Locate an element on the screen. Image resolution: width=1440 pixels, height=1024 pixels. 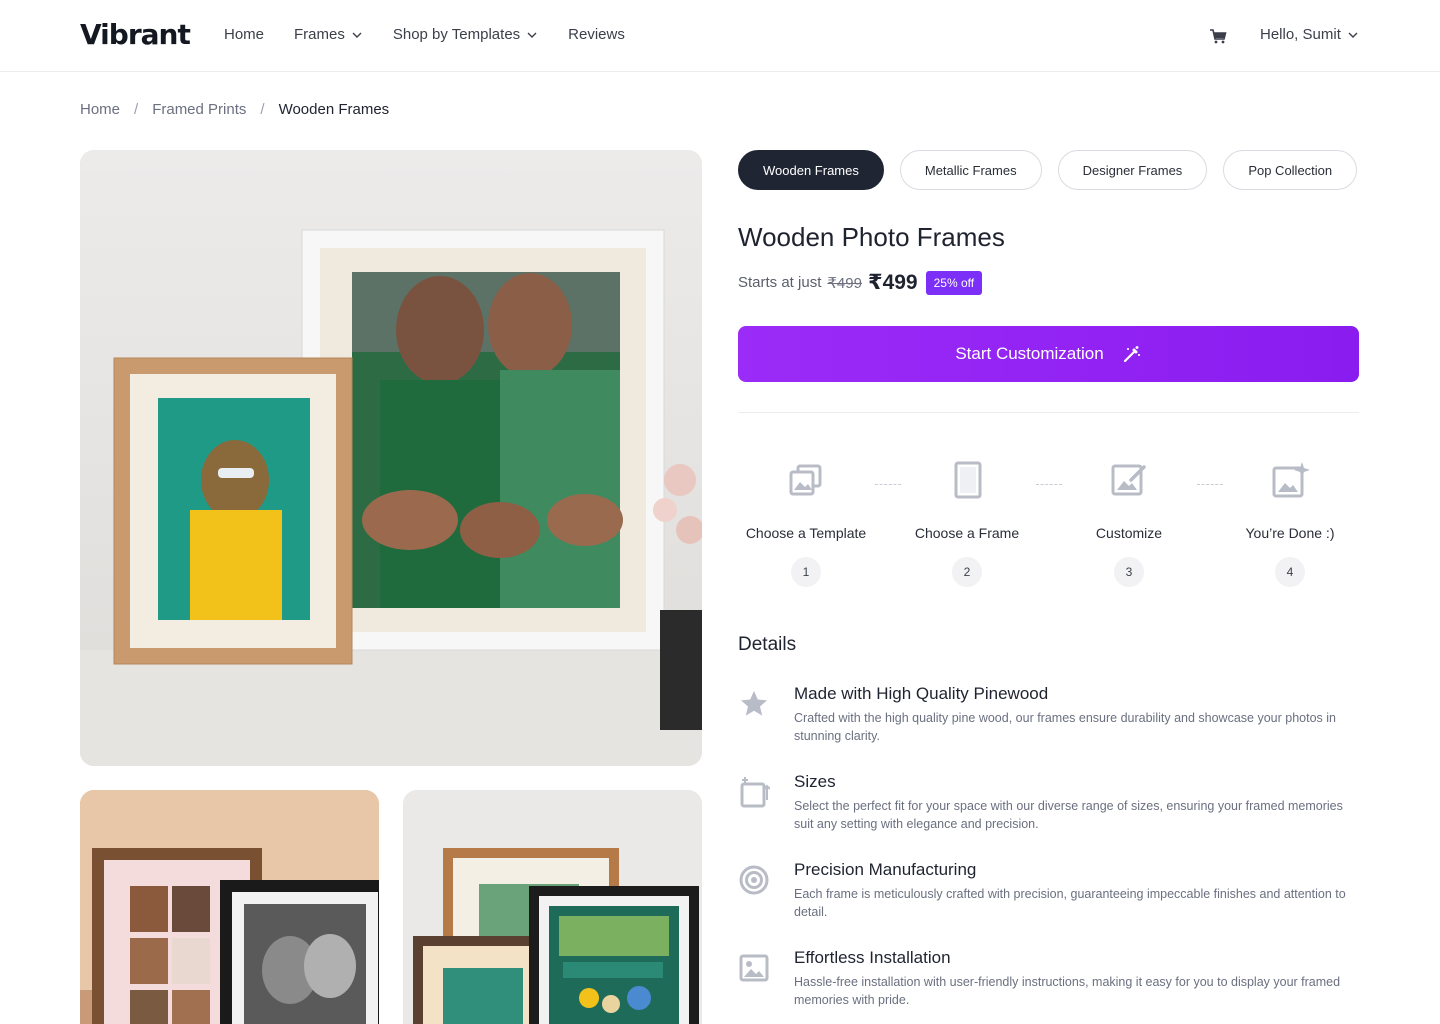
image-icon is located at coordinates (754, 968).